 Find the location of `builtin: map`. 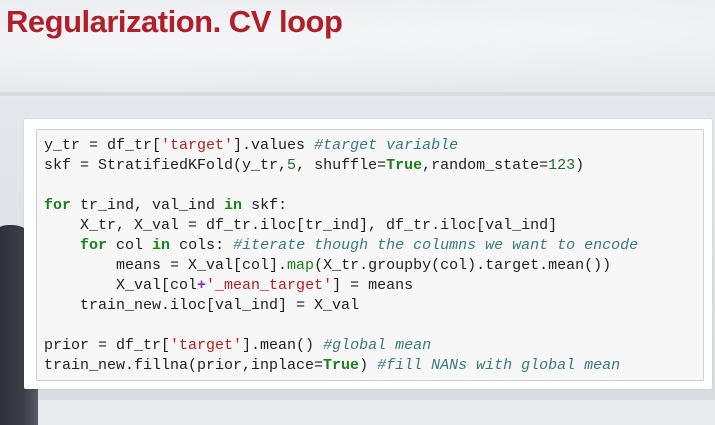

builtin: map is located at coordinates (301, 265).